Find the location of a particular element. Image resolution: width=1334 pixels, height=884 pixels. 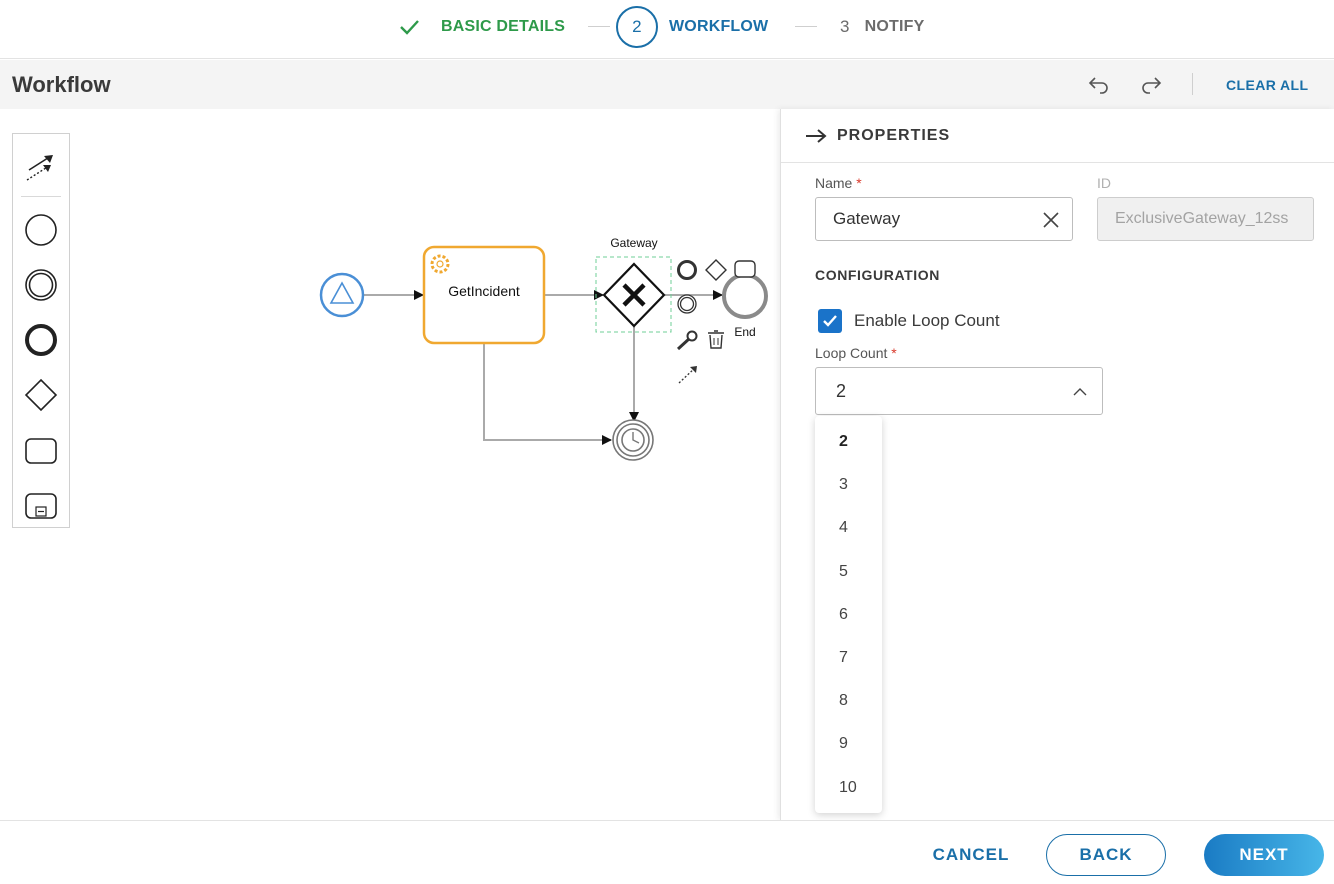

start-event-icon is located at coordinates (41, 230).